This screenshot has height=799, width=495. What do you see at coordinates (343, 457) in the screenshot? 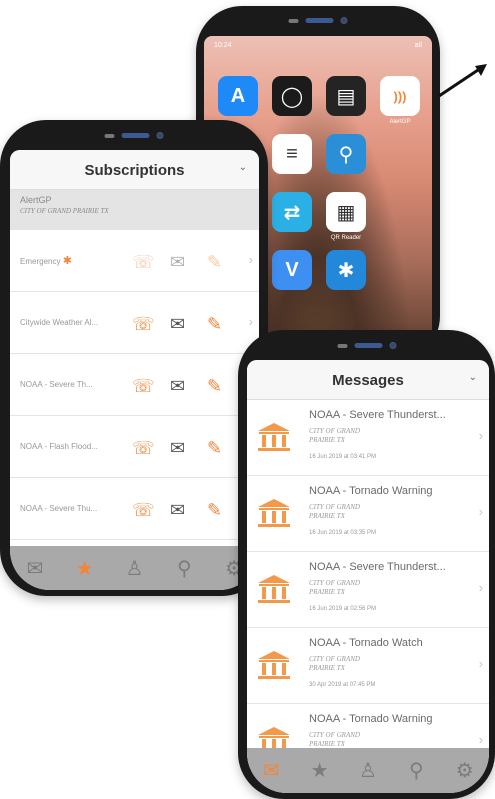
I see `message-date: 16 Jun 2019 at 03:41 PM` at bounding box center [343, 457].